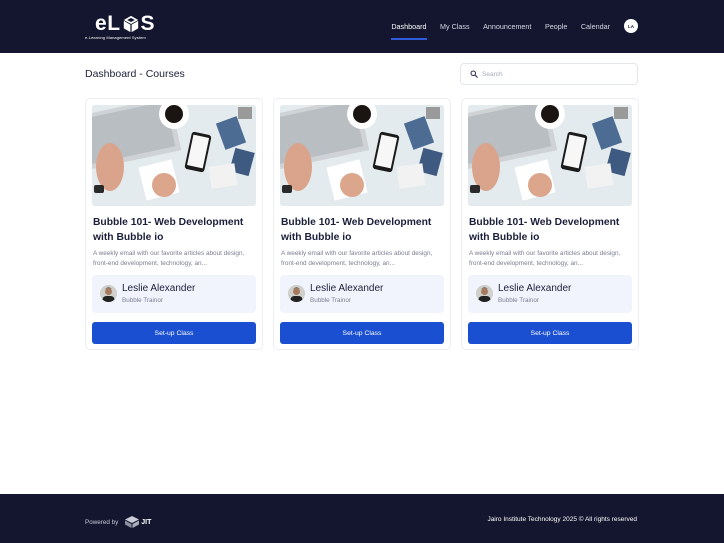 The image size is (724, 543). I want to click on nav-calendar: Calendar, so click(595, 26).